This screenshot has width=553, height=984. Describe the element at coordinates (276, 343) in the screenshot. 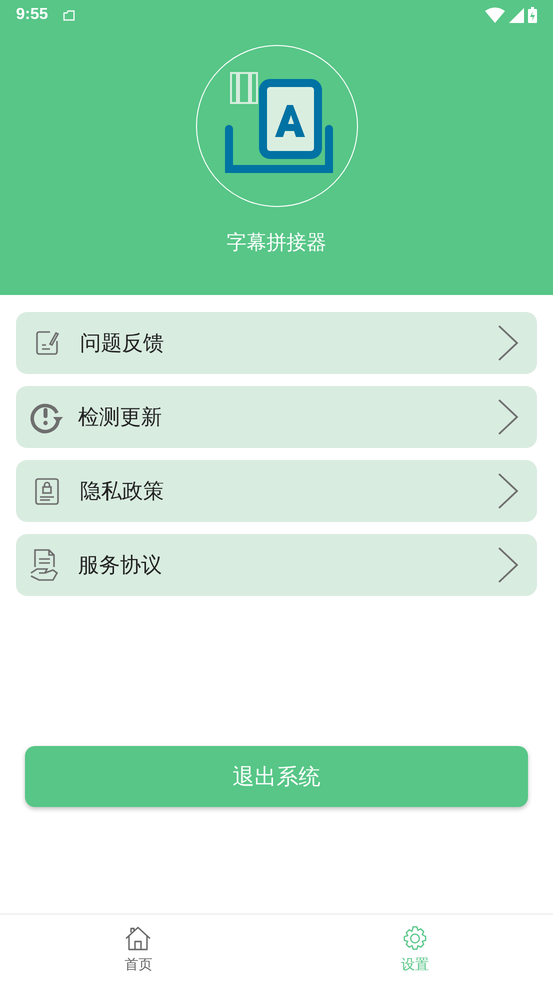

I see `menu-item: 问题反馈` at that location.